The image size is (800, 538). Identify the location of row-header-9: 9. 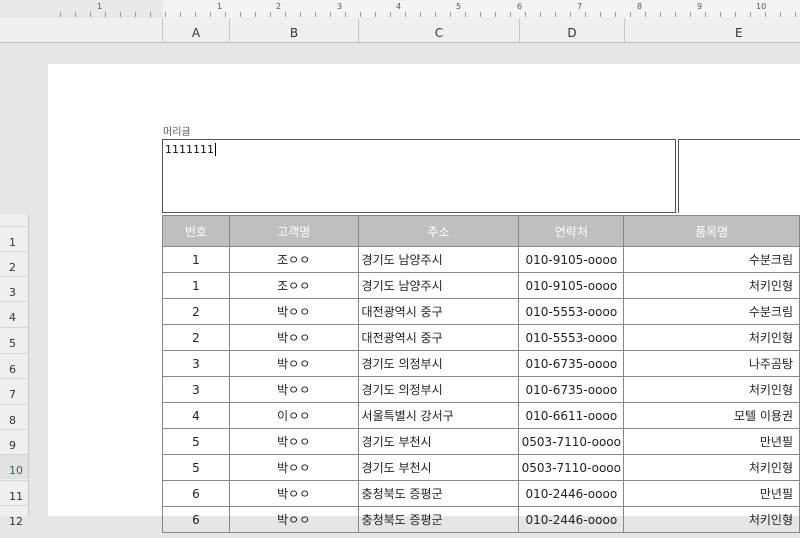
(14, 441).